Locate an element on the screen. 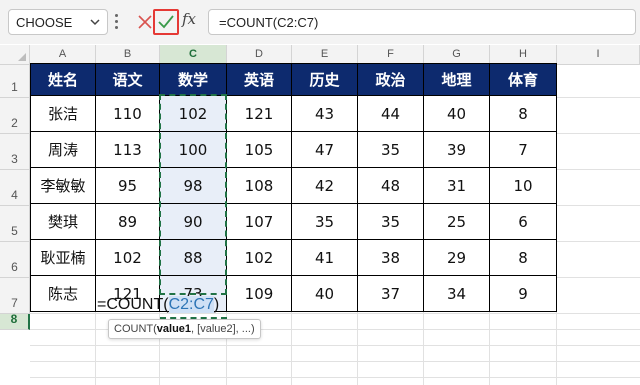 Image resolution: width=640 pixels, height=385 pixels. table-cell: 107 is located at coordinates (259, 222).